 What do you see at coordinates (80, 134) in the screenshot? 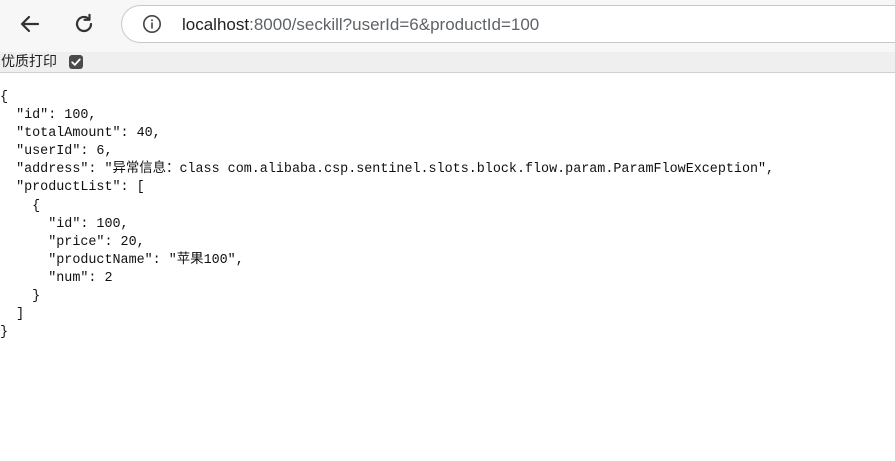
I see `json-line: "totalAmount": 40,` at bounding box center [80, 134].